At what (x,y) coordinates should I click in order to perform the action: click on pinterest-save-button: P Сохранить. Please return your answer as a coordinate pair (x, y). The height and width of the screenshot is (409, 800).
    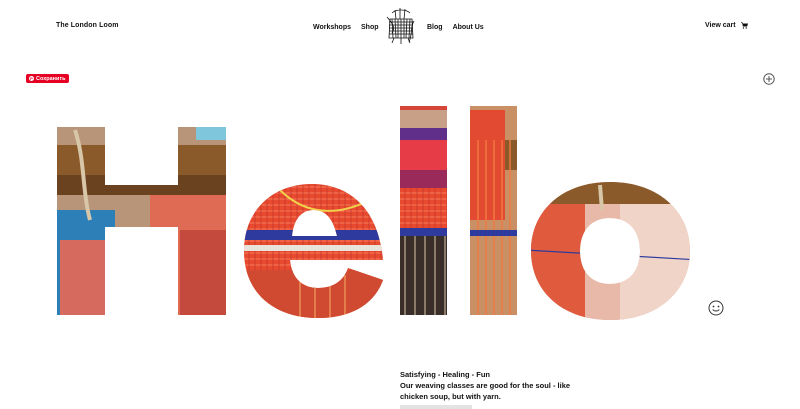
    Looking at the image, I should click on (48, 78).